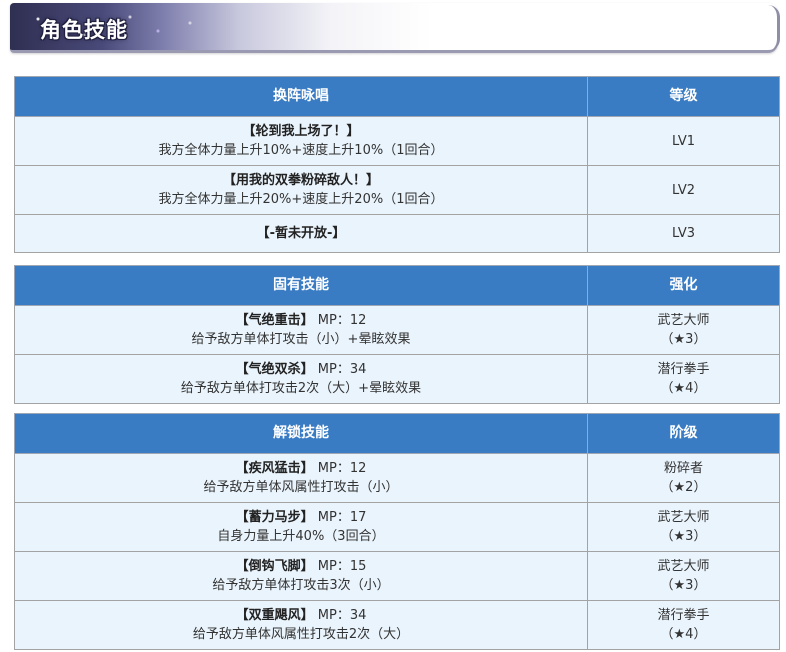  What do you see at coordinates (301, 131) in the screenshot?
I see `skill-name: 【轮到我上场了！】` at bounding box center [301, 131].